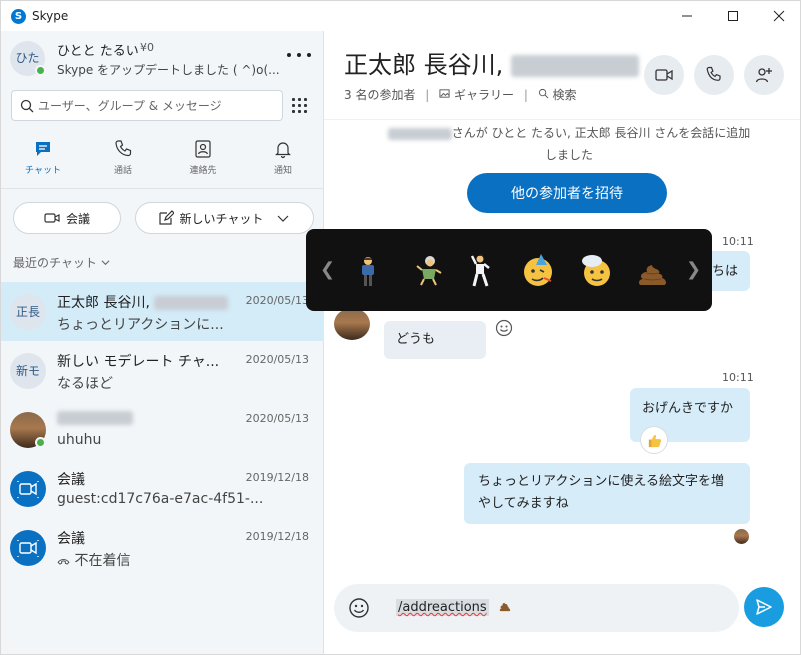 The image size is (801, 655). What do you see at coordinates (607, 493) in the screenshot?
I see `message-bubble: ちょっとリアクションに使える絵文字を増やしてみますね` at bounding box center [607, 493].